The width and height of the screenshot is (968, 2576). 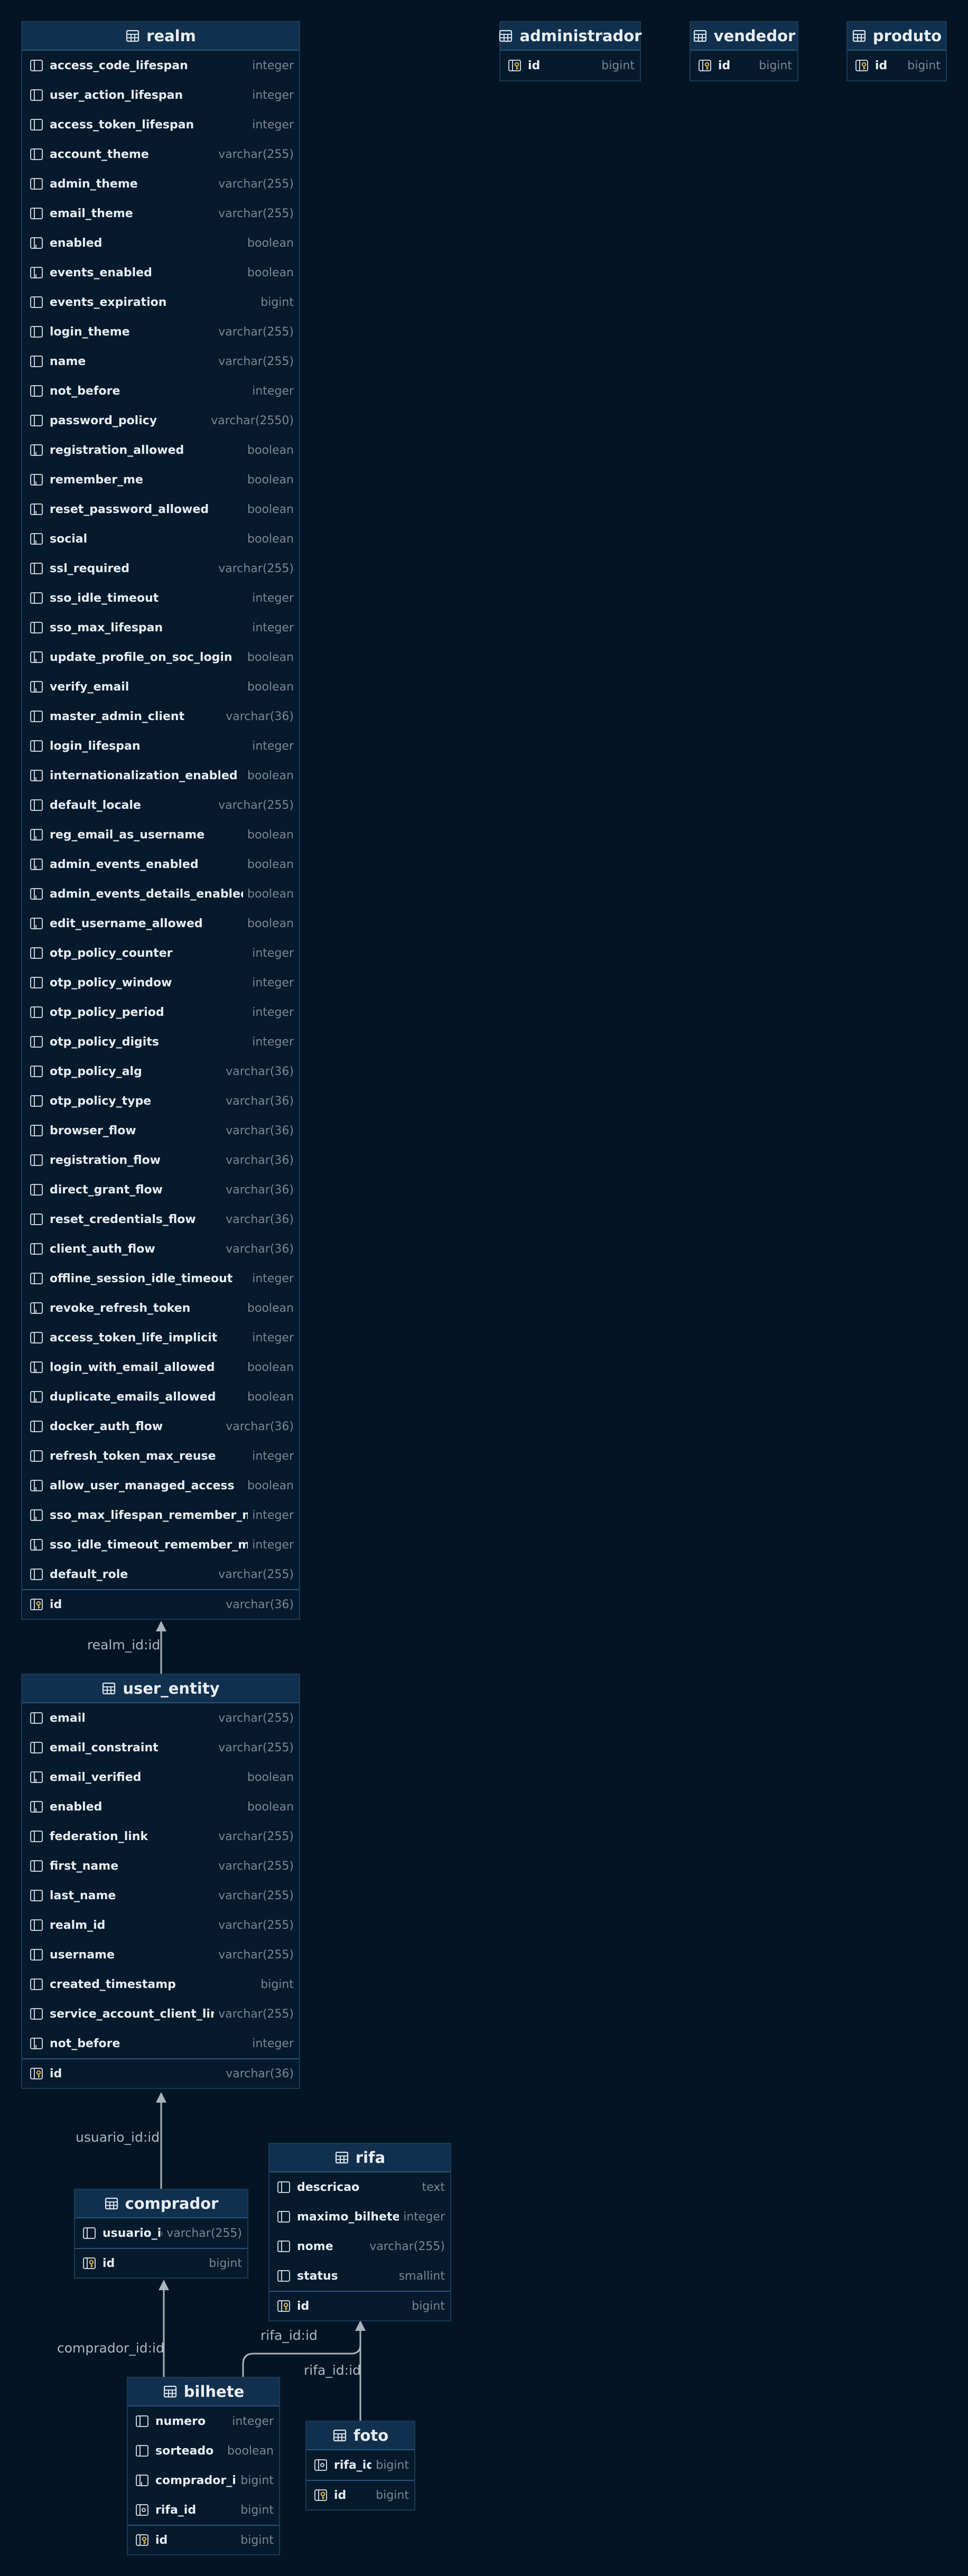 What do you see at coordinates (160, 953) in the screenshot?
I see `column-row: otp_policy_counter integer` at bounding box center [160, 953].